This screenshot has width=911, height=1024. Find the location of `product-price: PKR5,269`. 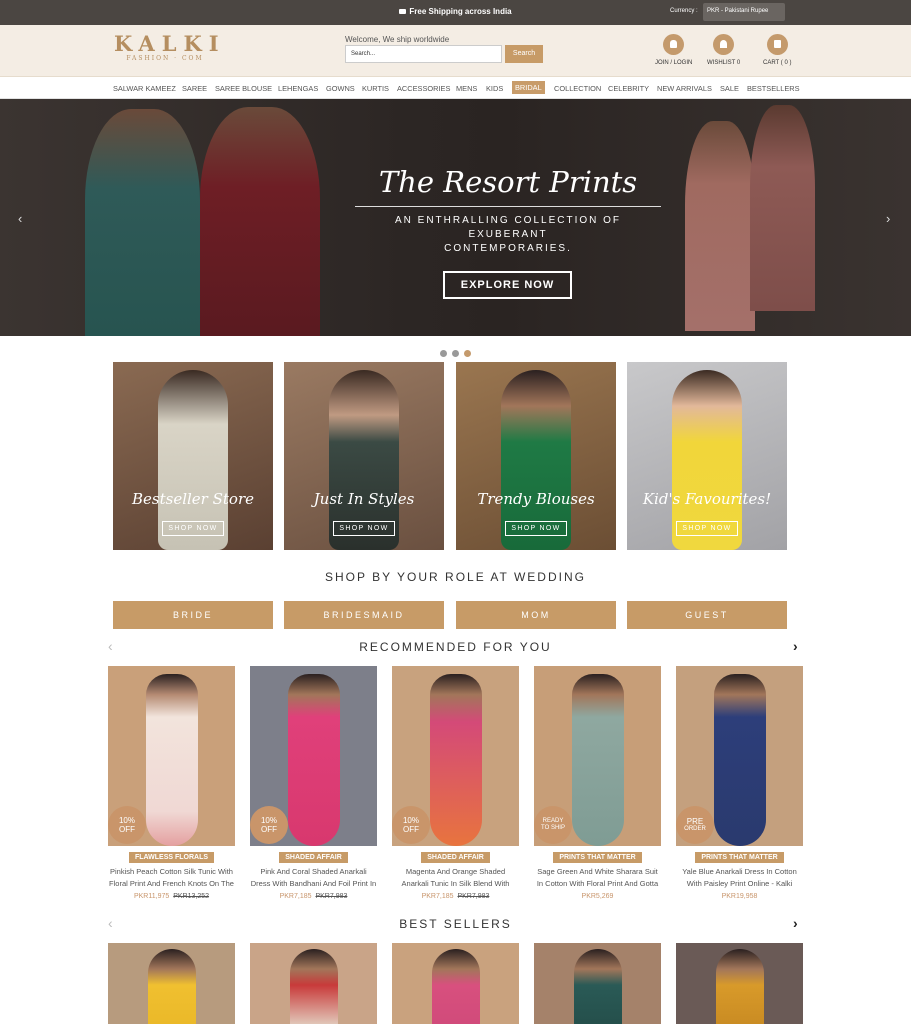

product-price: PKR5,269 is located at coordinates (597, 896).